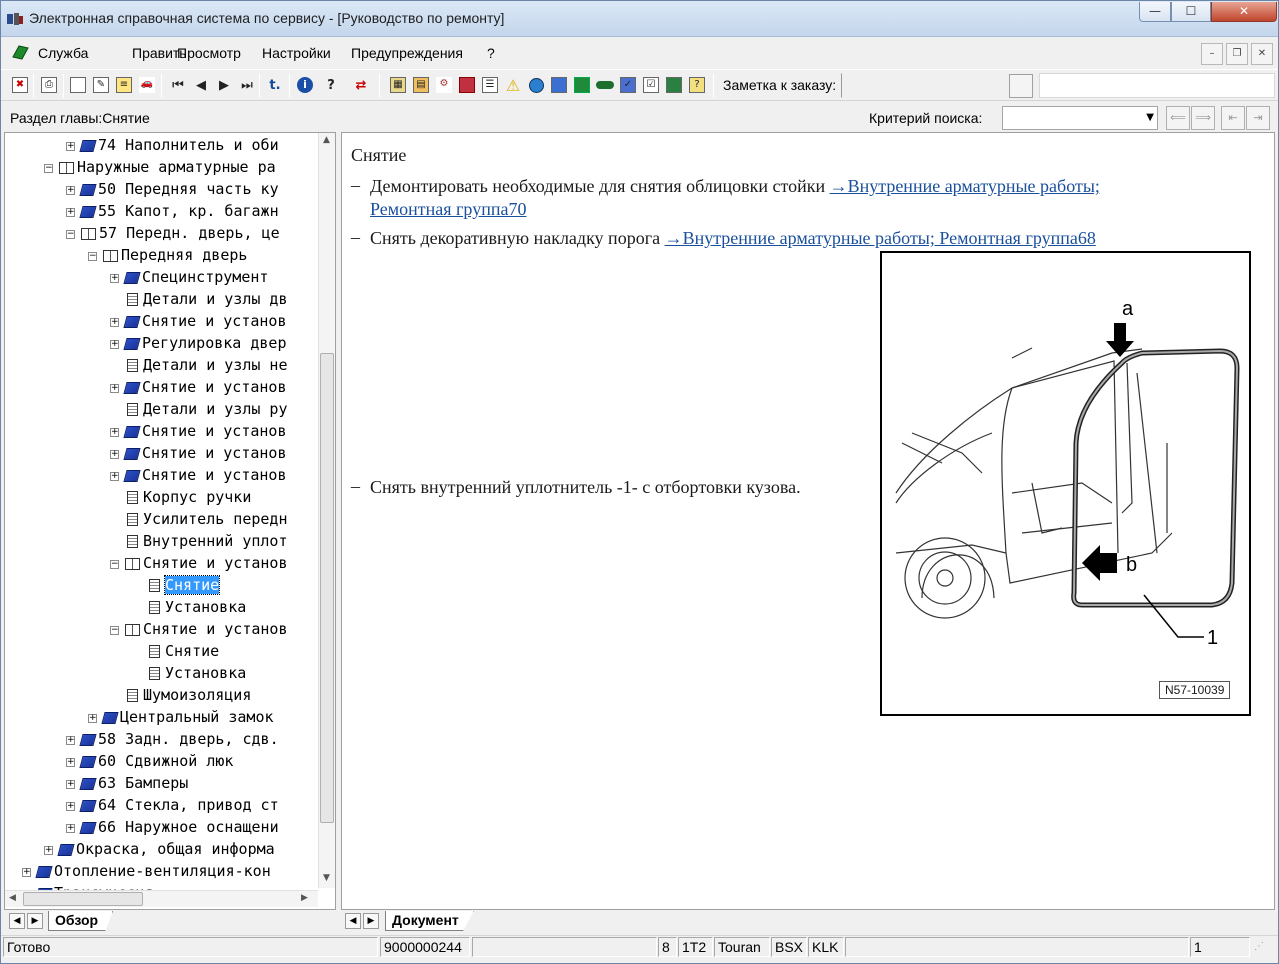 The image size is (1279, 964). Describe the element at coordinates (1237, 54) in the screenshot. I see `mdi-restore-button: ❐` at that location.